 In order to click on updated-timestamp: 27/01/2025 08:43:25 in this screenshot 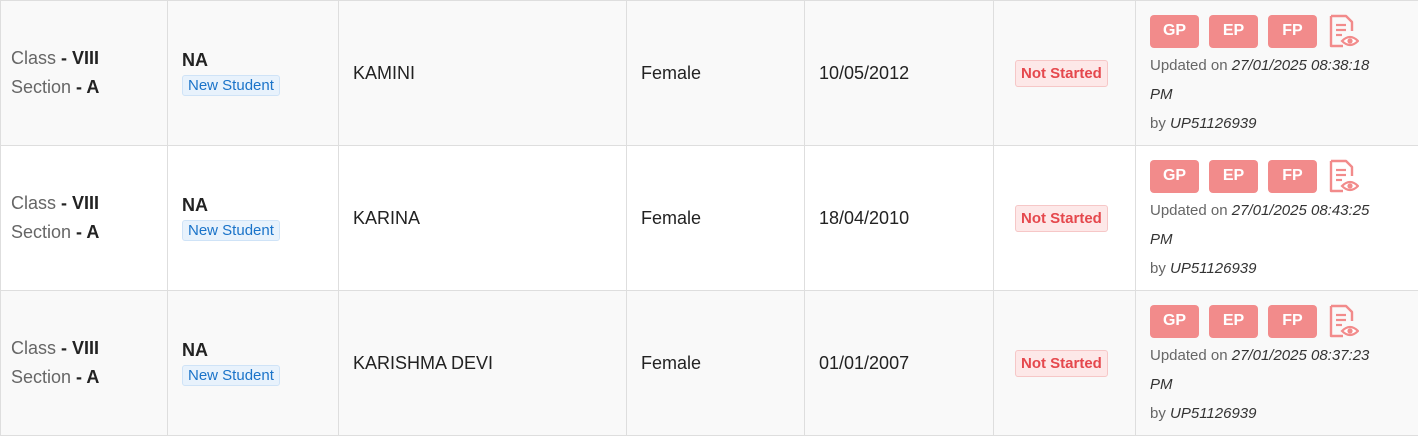, I will do `click(1300, 210)`.